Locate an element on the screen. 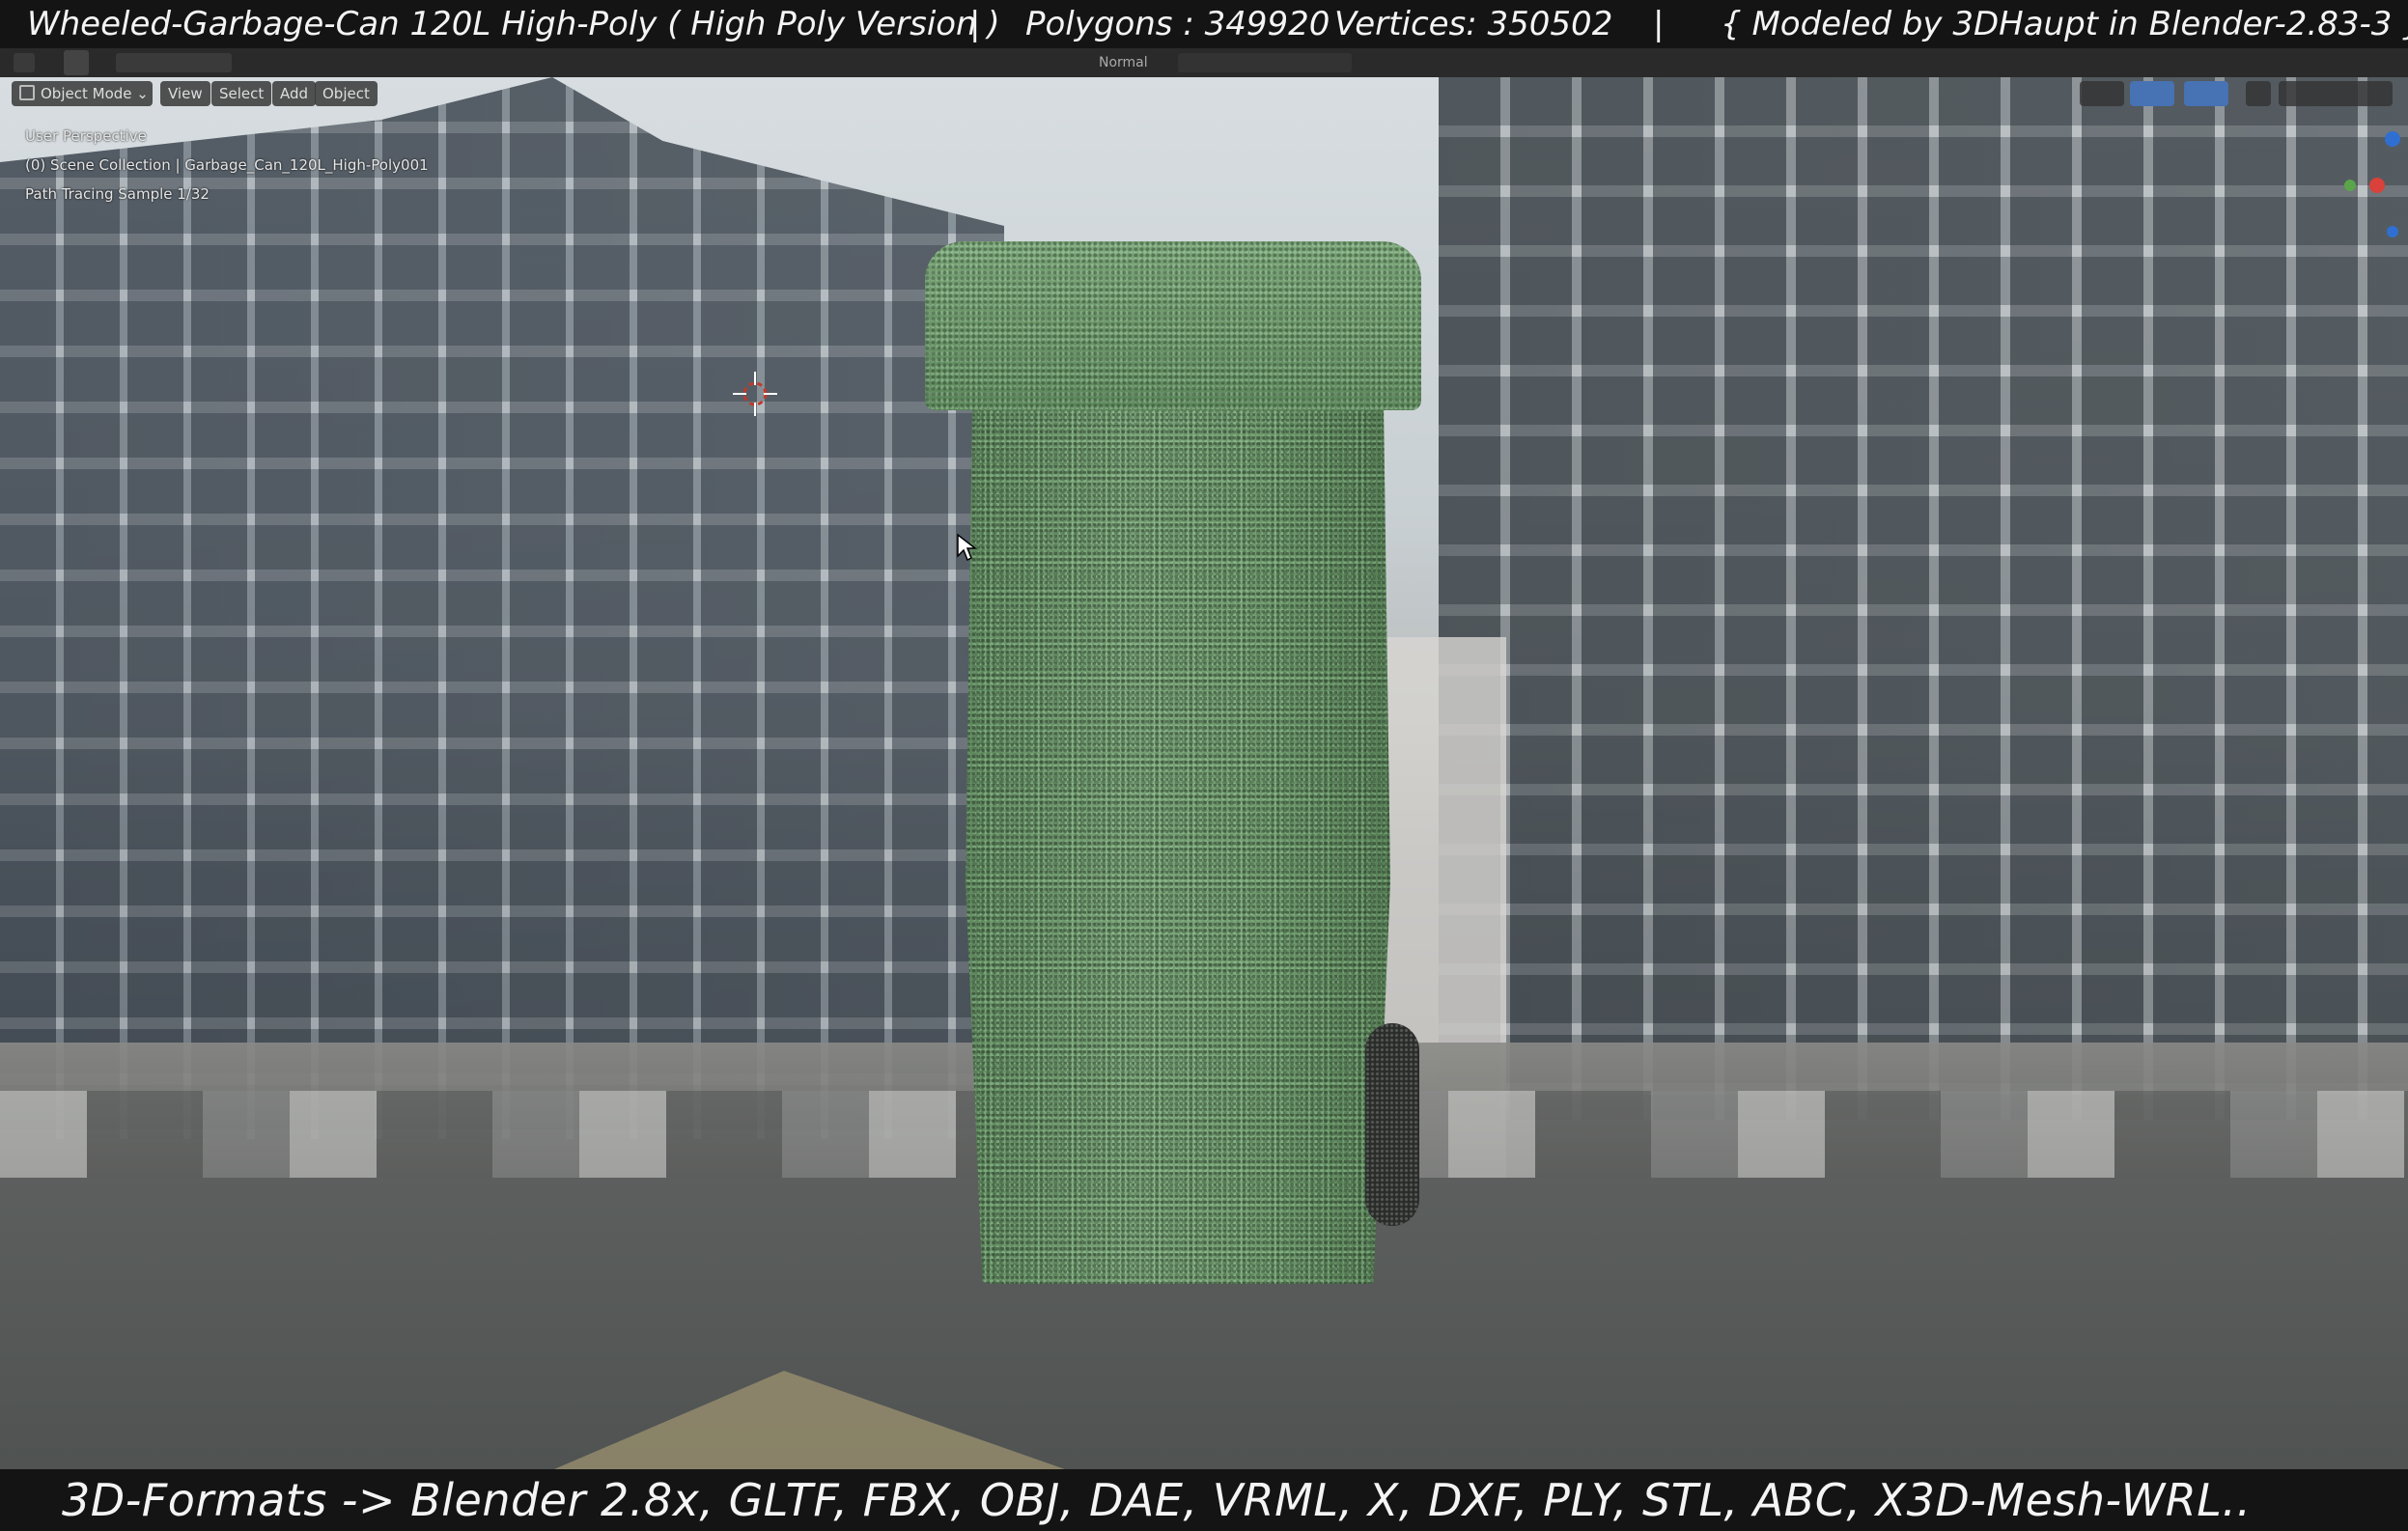 This screenshot has height=1531, width=2408. transform-orientation-dropdown: Normal is located at coordinates (1118, 62).